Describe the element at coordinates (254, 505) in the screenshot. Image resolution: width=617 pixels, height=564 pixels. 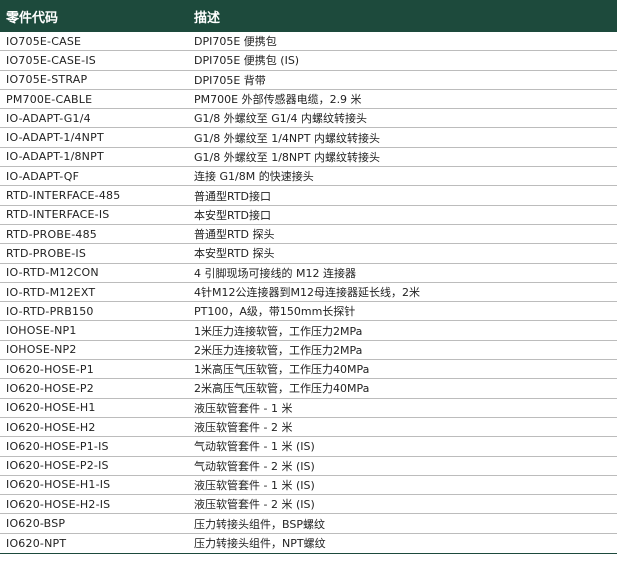
I see `description-cell: 液压软管套件 - 2 米 (IS)` at that location.